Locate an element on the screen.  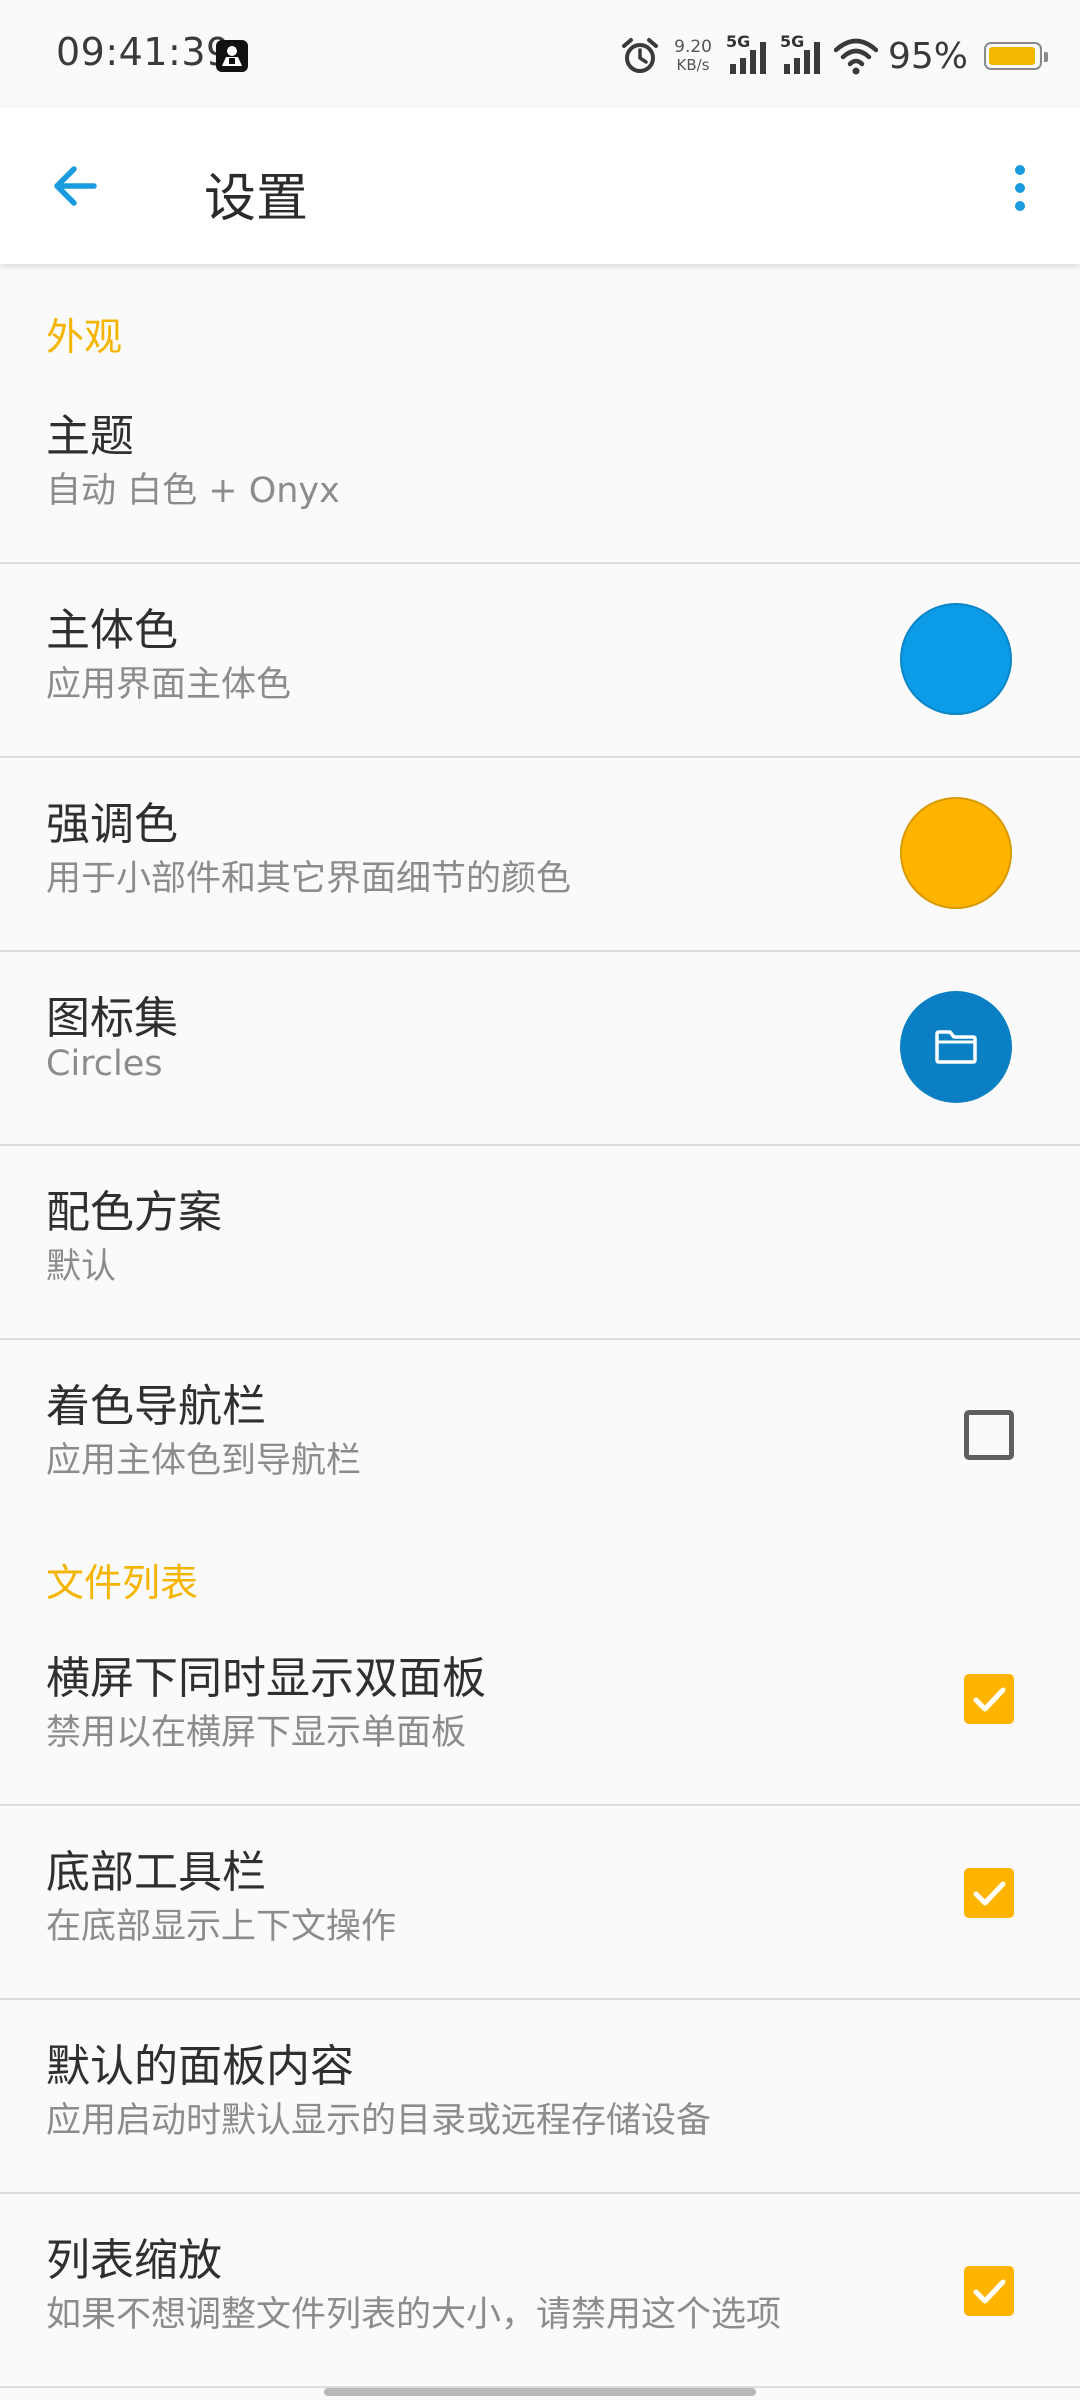
status-bar: 09:41:39 9.20 KB/s 5G 5G 95% is located at coordinates (540, 54).